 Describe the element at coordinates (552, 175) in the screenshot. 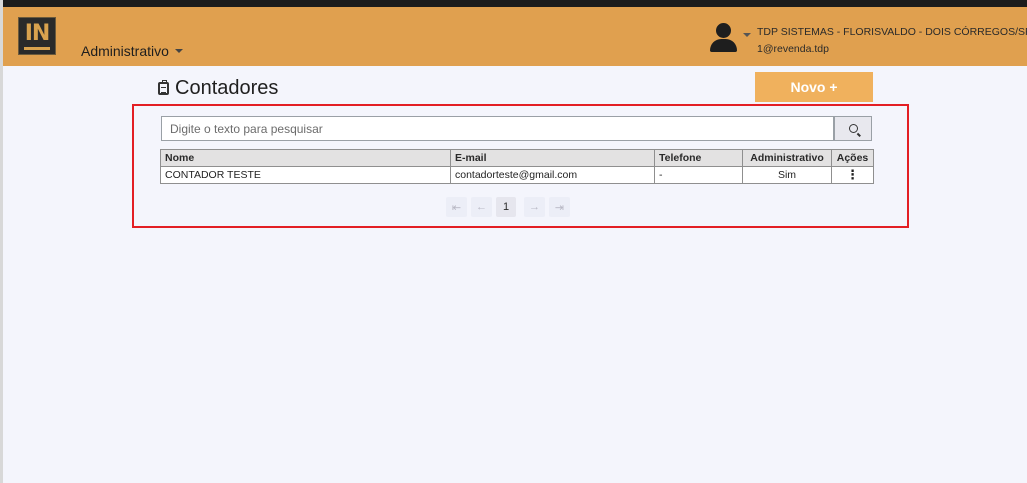

I see `cell-email: contadorteste@gmail.com` at that location.